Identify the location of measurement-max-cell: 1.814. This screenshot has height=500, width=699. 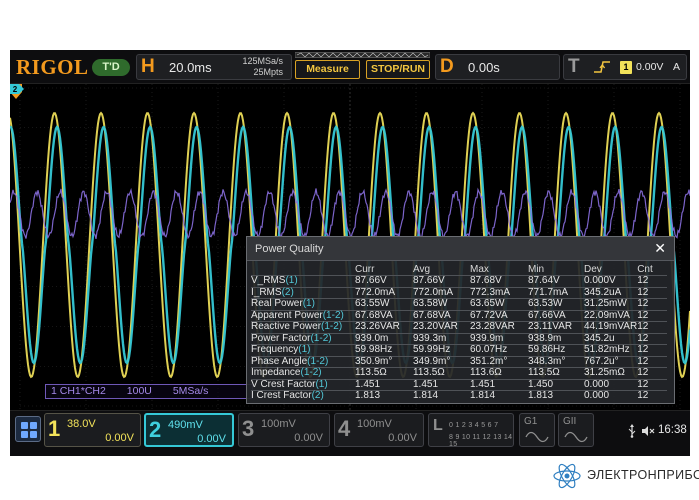
(499, 396).